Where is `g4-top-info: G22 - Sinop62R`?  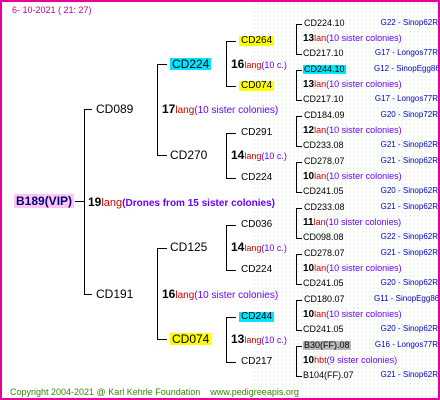 g4-top-info: G22 - Sinop62R is located at coordinates (409, 22).